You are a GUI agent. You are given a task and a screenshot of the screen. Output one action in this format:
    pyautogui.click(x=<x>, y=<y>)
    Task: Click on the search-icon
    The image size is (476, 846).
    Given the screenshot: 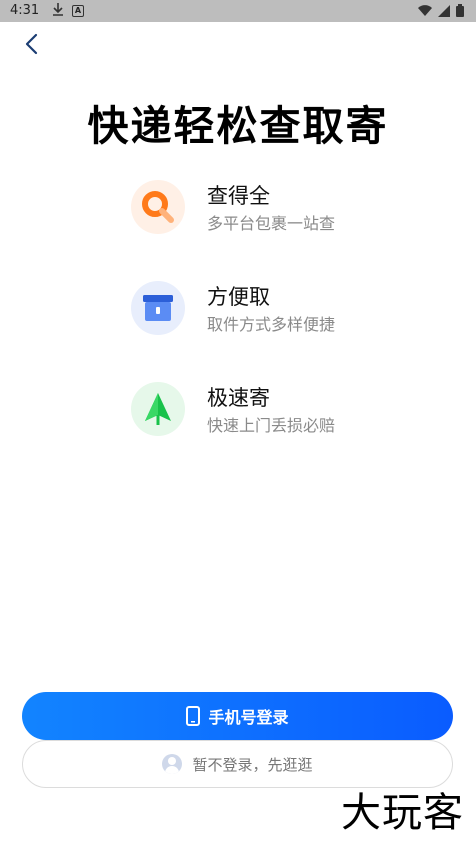 What is the action you would take?
    pyautogui.click(x=158, y=207)
    